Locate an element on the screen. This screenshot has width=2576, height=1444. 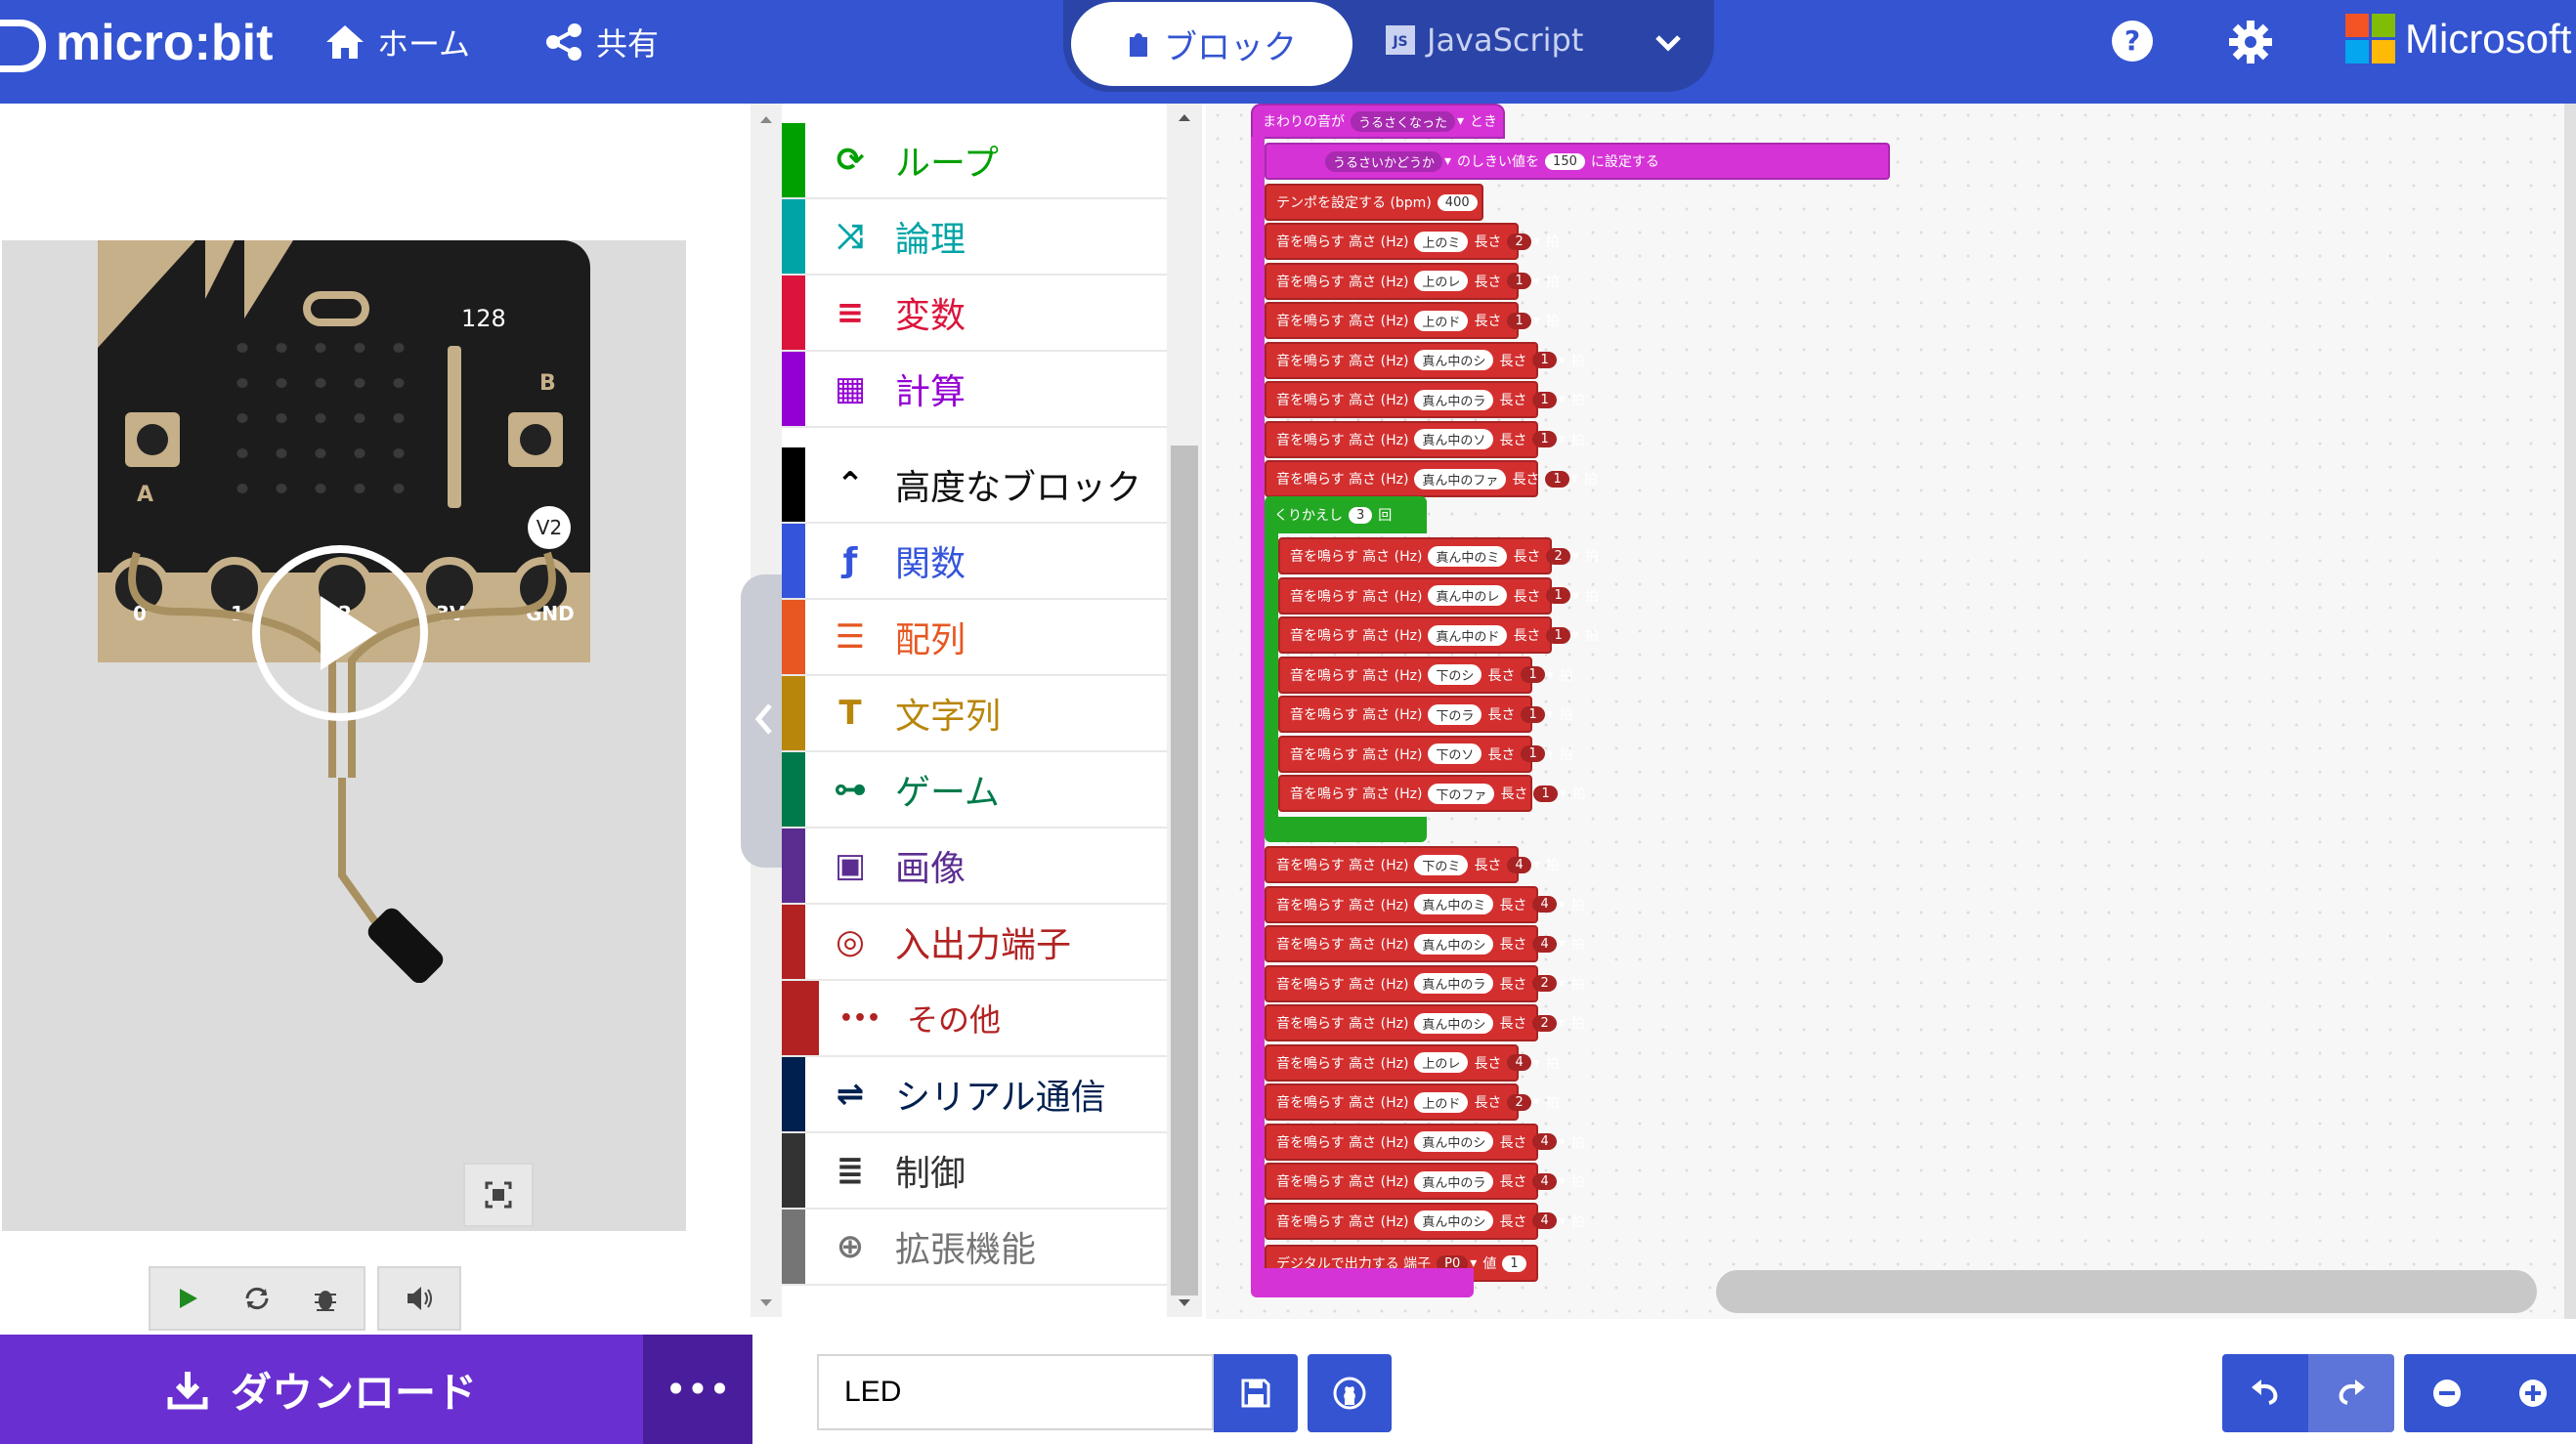
note-value: 下のミ is located at coordinates (1442, 865).